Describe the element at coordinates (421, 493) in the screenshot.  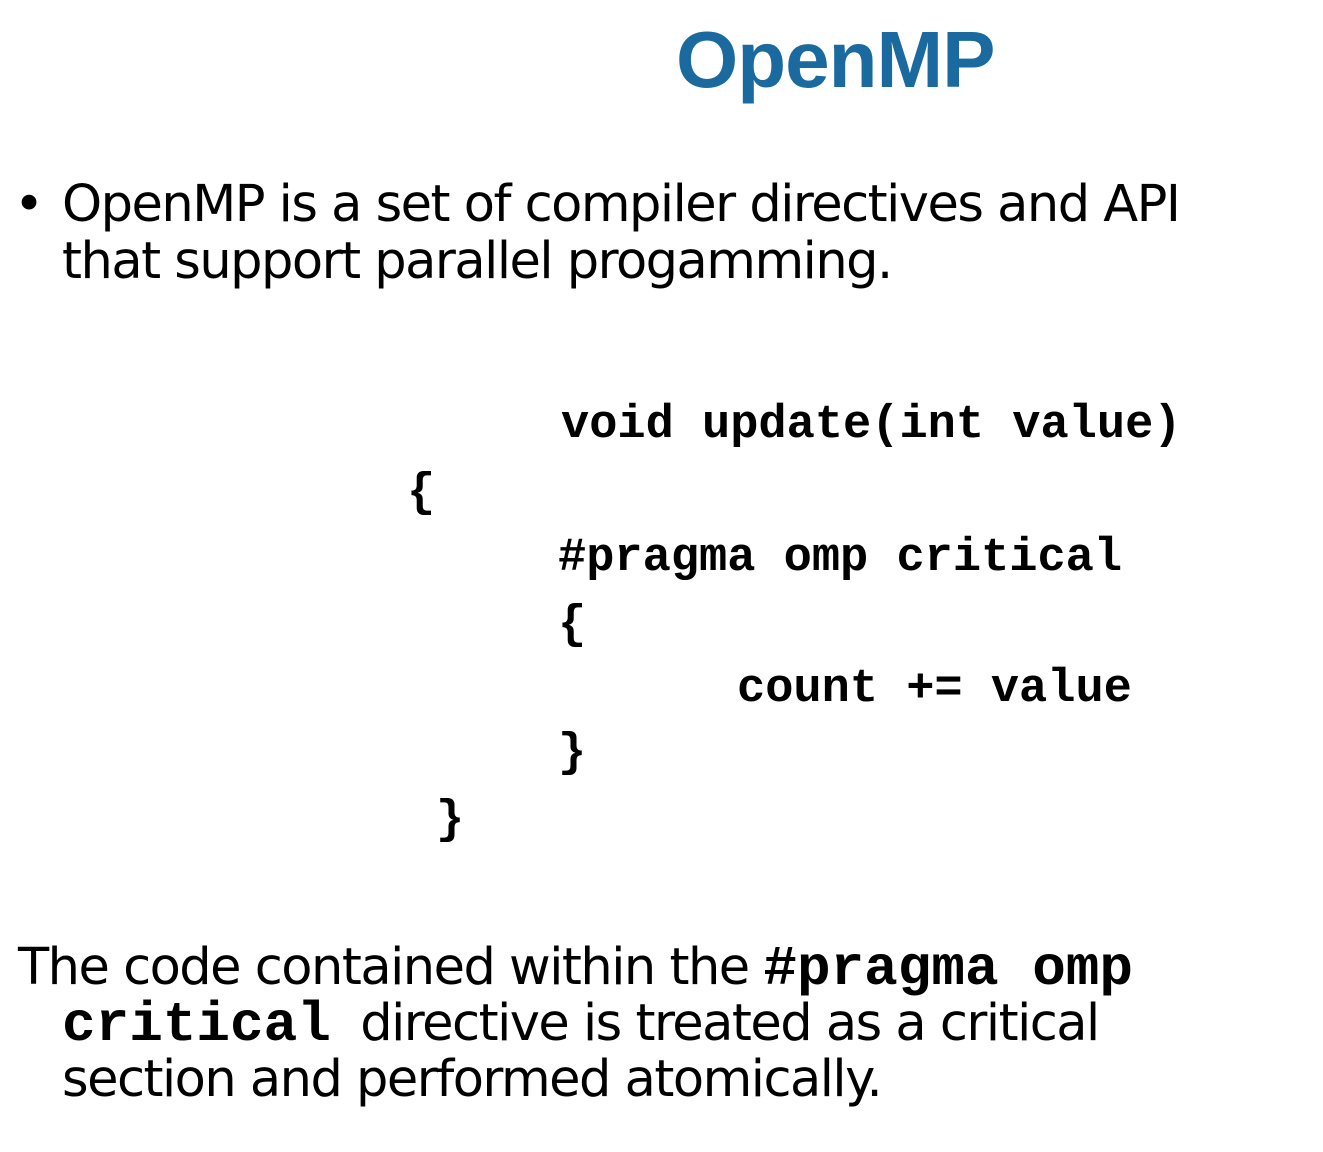
I see `code-line-2: {` at that location.